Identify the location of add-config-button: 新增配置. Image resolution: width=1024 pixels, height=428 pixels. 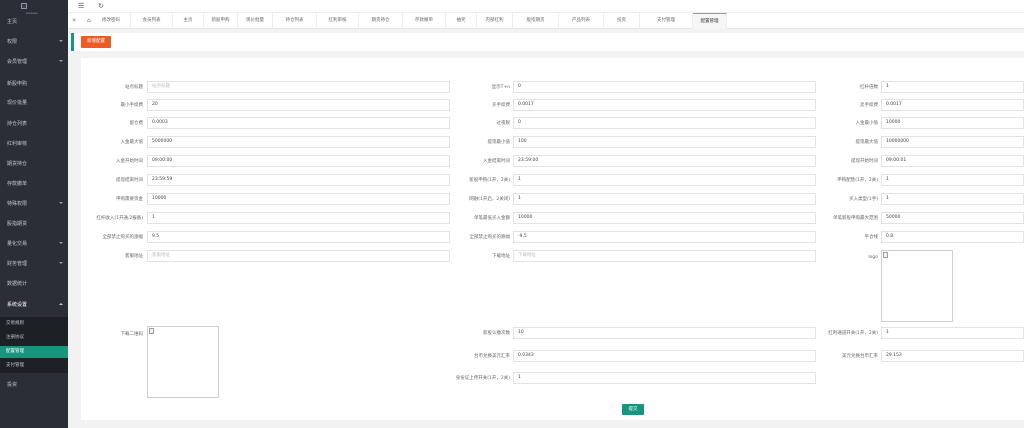
(96, 42).